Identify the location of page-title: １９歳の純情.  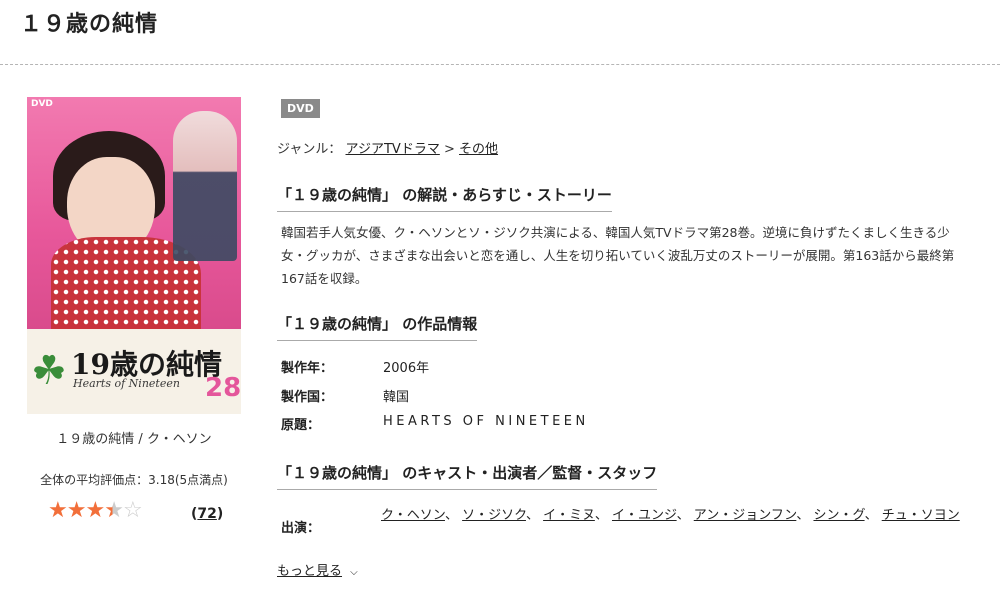
(89, 24).